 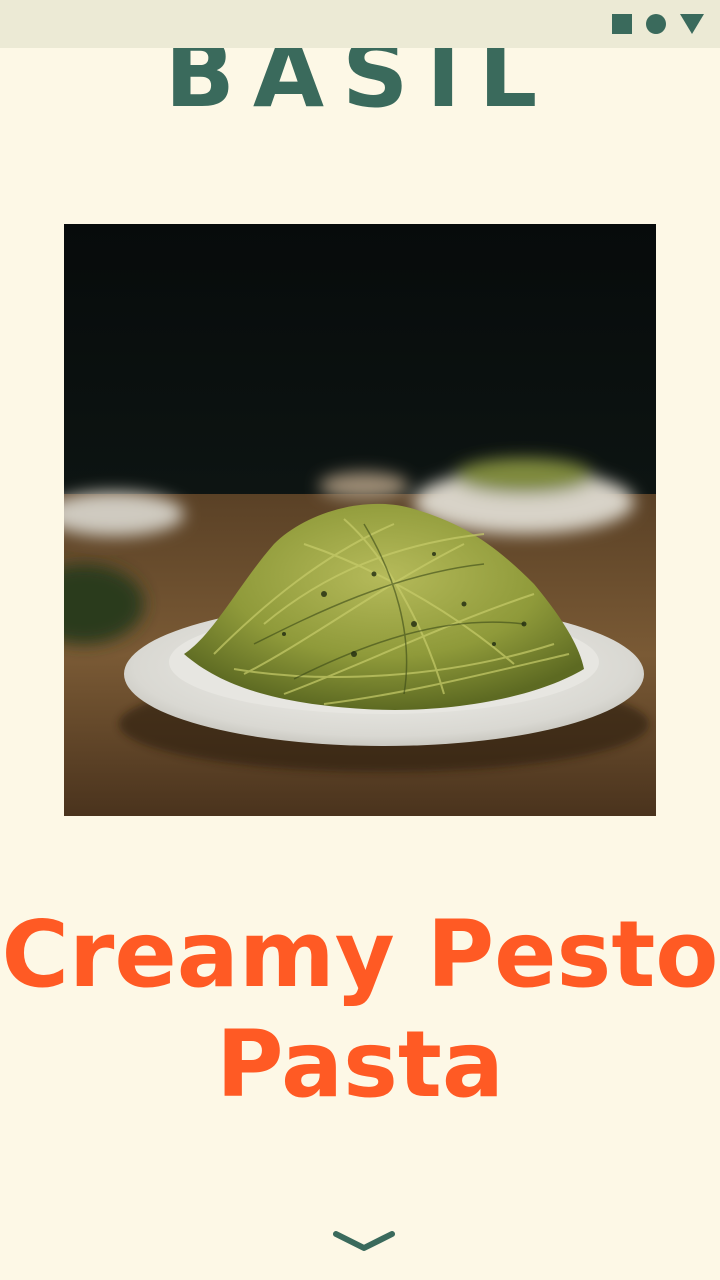 What do you see at coordinates (360, 954) in the screenshot?
I see `recipe-title-line1: Creamy Pesto` at bounding box center [360, 954].